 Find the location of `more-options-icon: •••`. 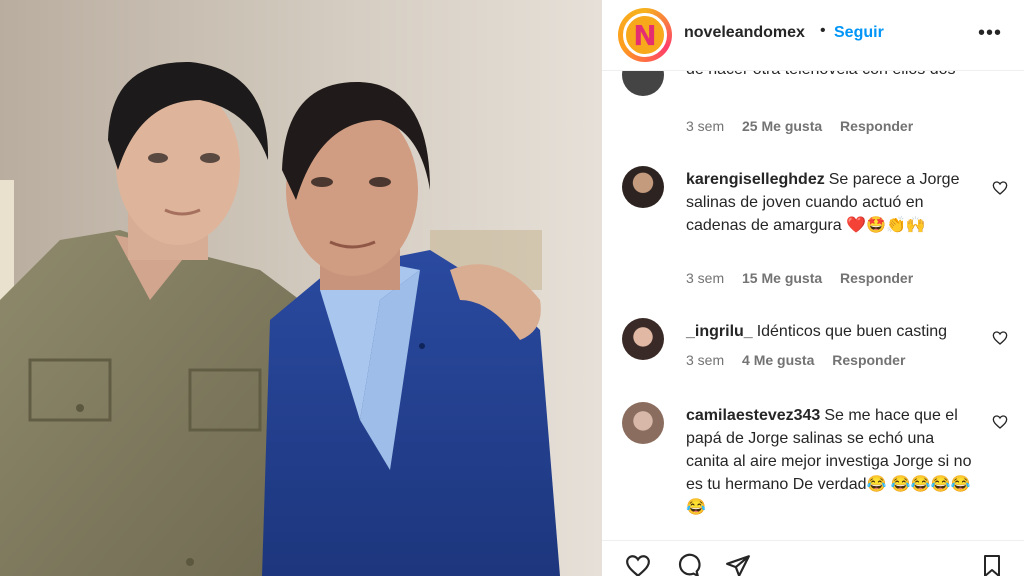

more-options-icon: ••• is located at coordinates (990, 33).